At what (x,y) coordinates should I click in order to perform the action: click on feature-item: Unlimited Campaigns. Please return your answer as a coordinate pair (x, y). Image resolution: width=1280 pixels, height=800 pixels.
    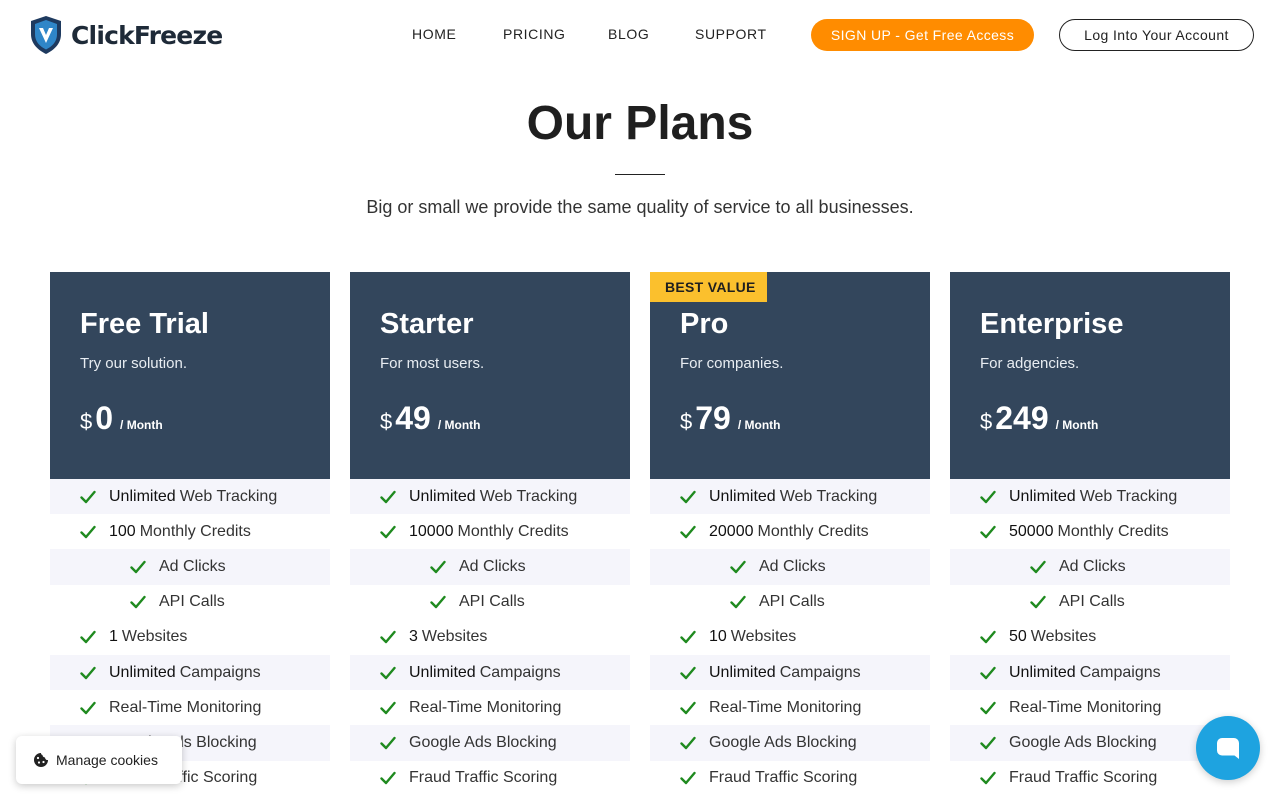
    Looking at the image, I should click on (1090, 672).